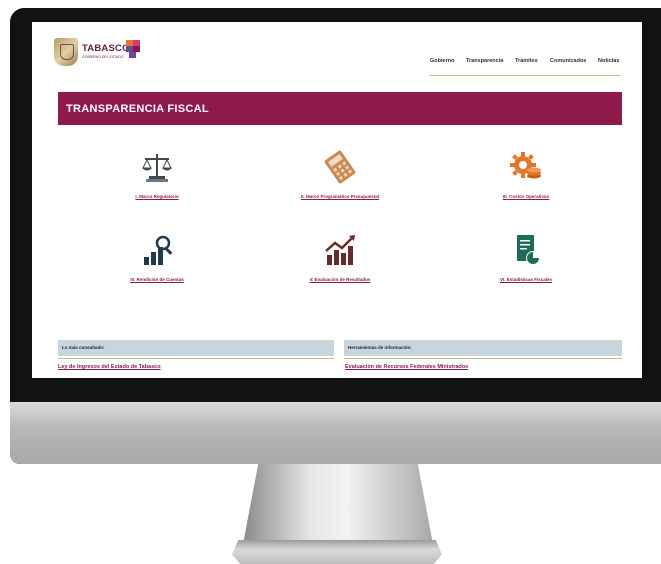  What do you see at coordinates (526, 280) in the screenshot?
I see `tile-label: VI. Estadísticas Fiscales` at bounding box center [526, 280].